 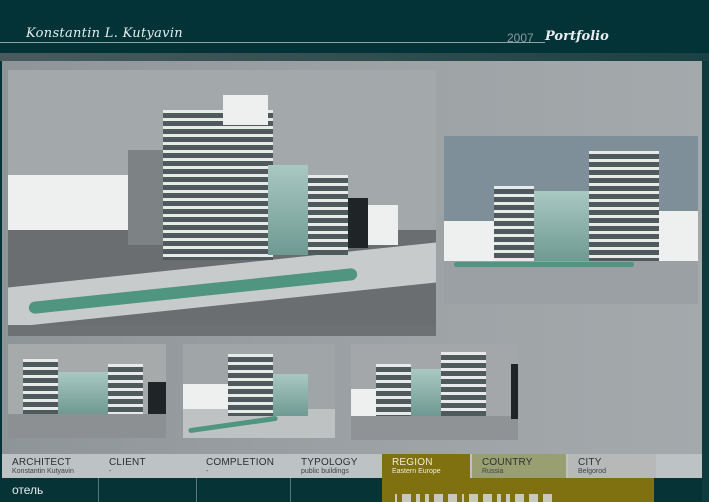 I want to click on building-tower-right, so click(x=624, y=206).